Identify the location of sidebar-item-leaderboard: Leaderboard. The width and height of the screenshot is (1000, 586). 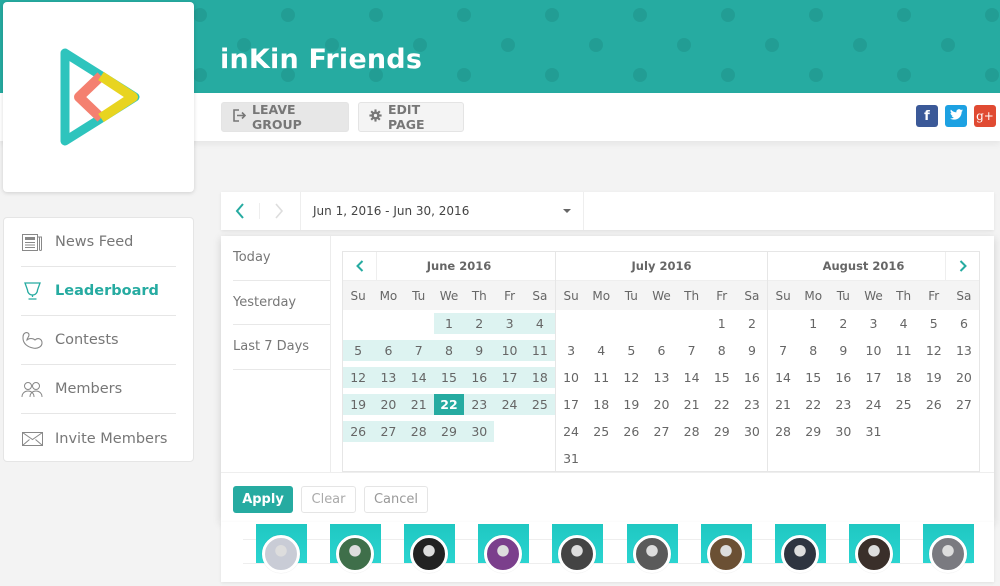
(98, 291).